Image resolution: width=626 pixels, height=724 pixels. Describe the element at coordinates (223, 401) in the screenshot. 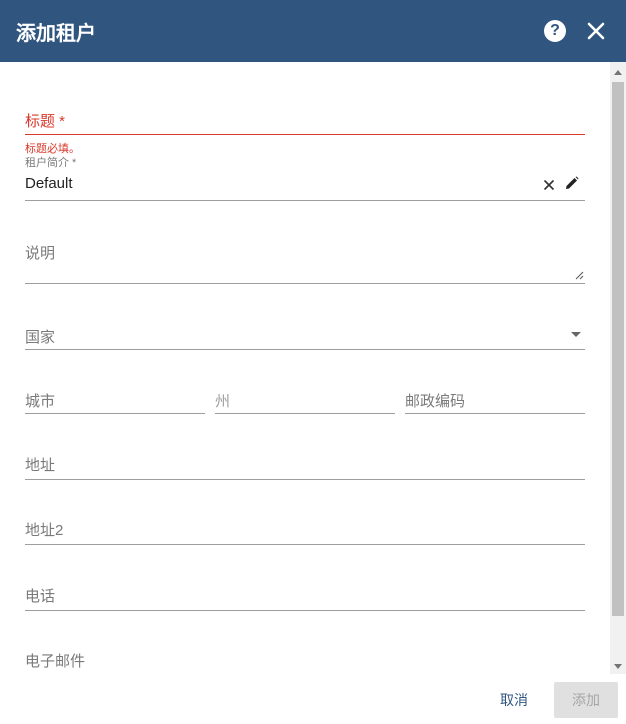

I see `state-placeholder: 州` at that location.